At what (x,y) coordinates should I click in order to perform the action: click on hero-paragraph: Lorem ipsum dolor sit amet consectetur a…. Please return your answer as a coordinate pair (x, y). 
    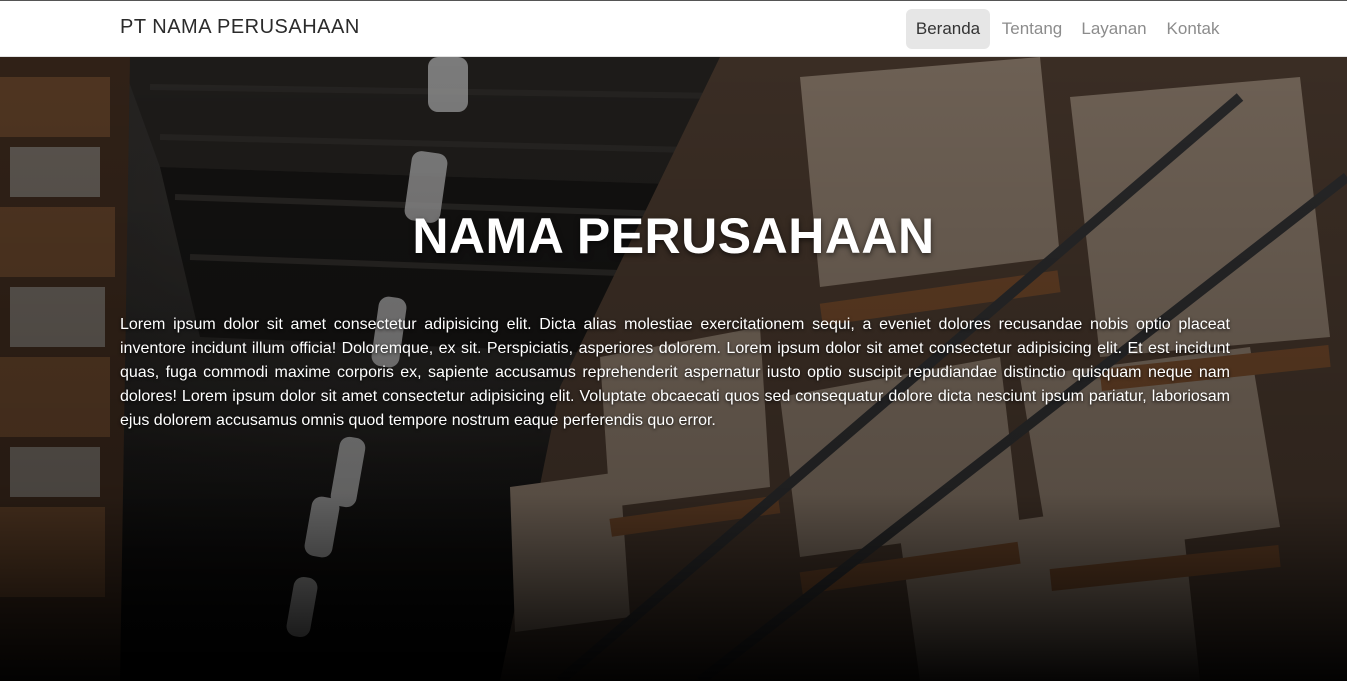
    Looking at the image, I should click on (675, 372).